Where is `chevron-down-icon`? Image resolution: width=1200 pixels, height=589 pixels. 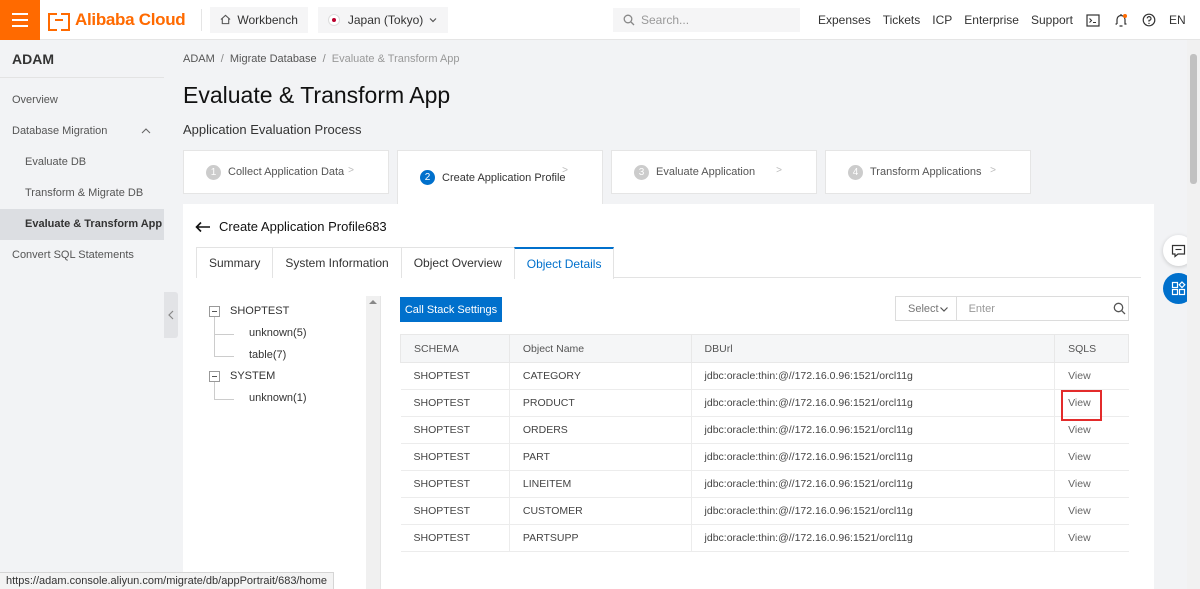 chevron-down-icon is located at coordinates (433, 19).